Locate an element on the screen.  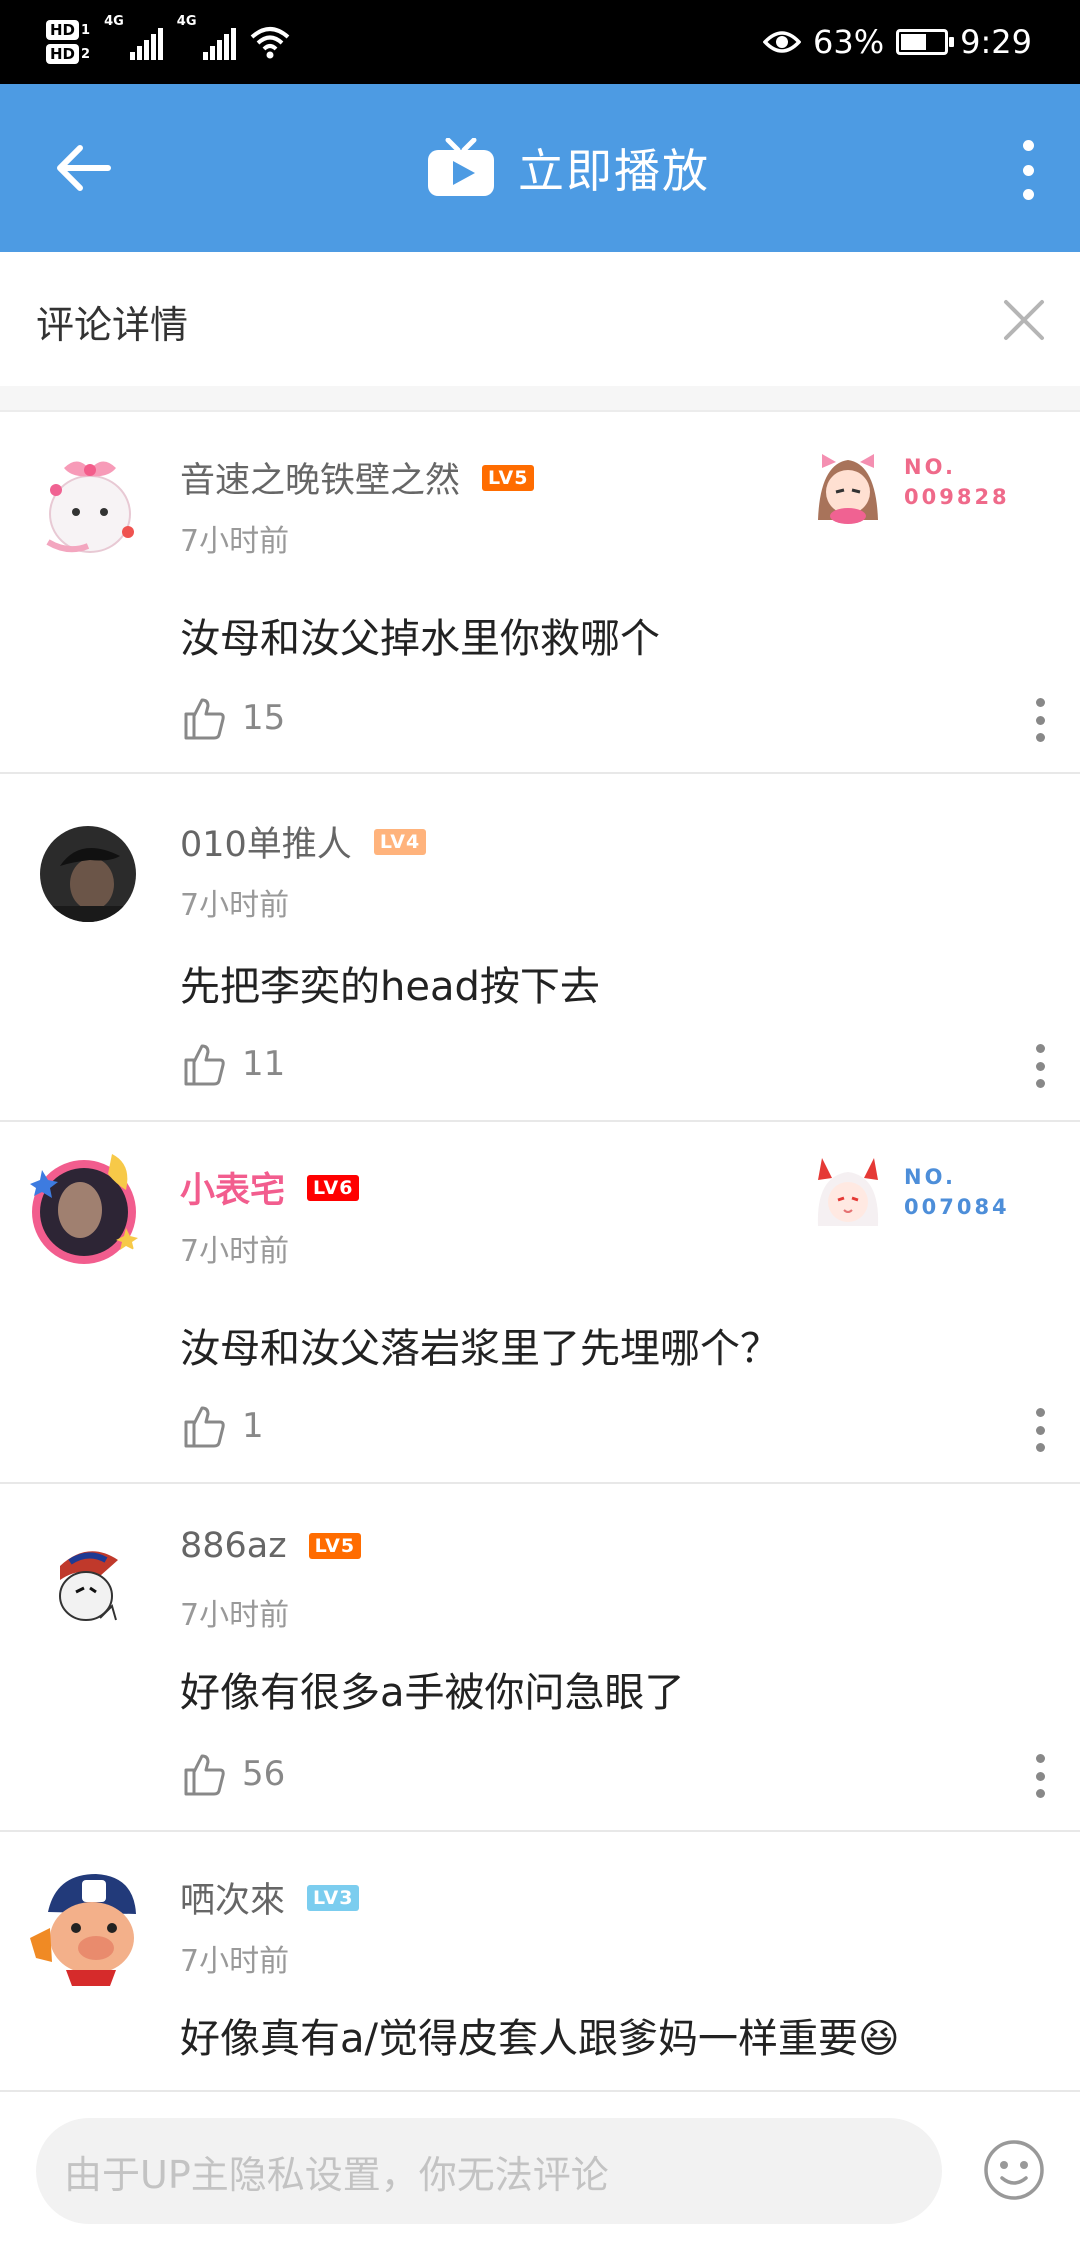
comment-actions: 1 is located at coordinates (299, 1426).